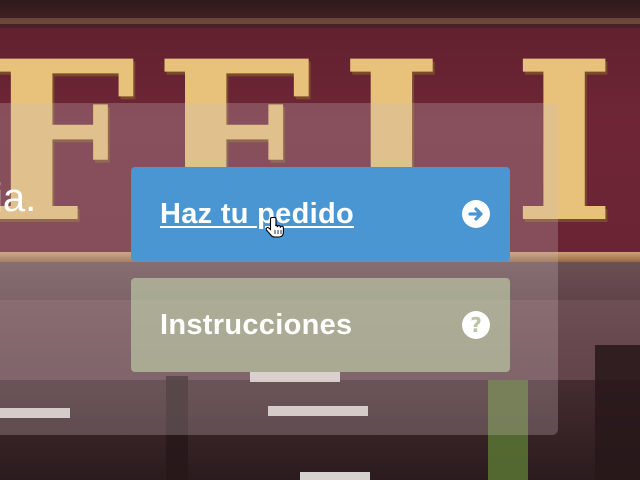 This screenshot has height=480, width=640. What do you see at coordinates (18, 198) in the screenshot?
I see `cropped-text: ia.` at bounding box center [18, 198].